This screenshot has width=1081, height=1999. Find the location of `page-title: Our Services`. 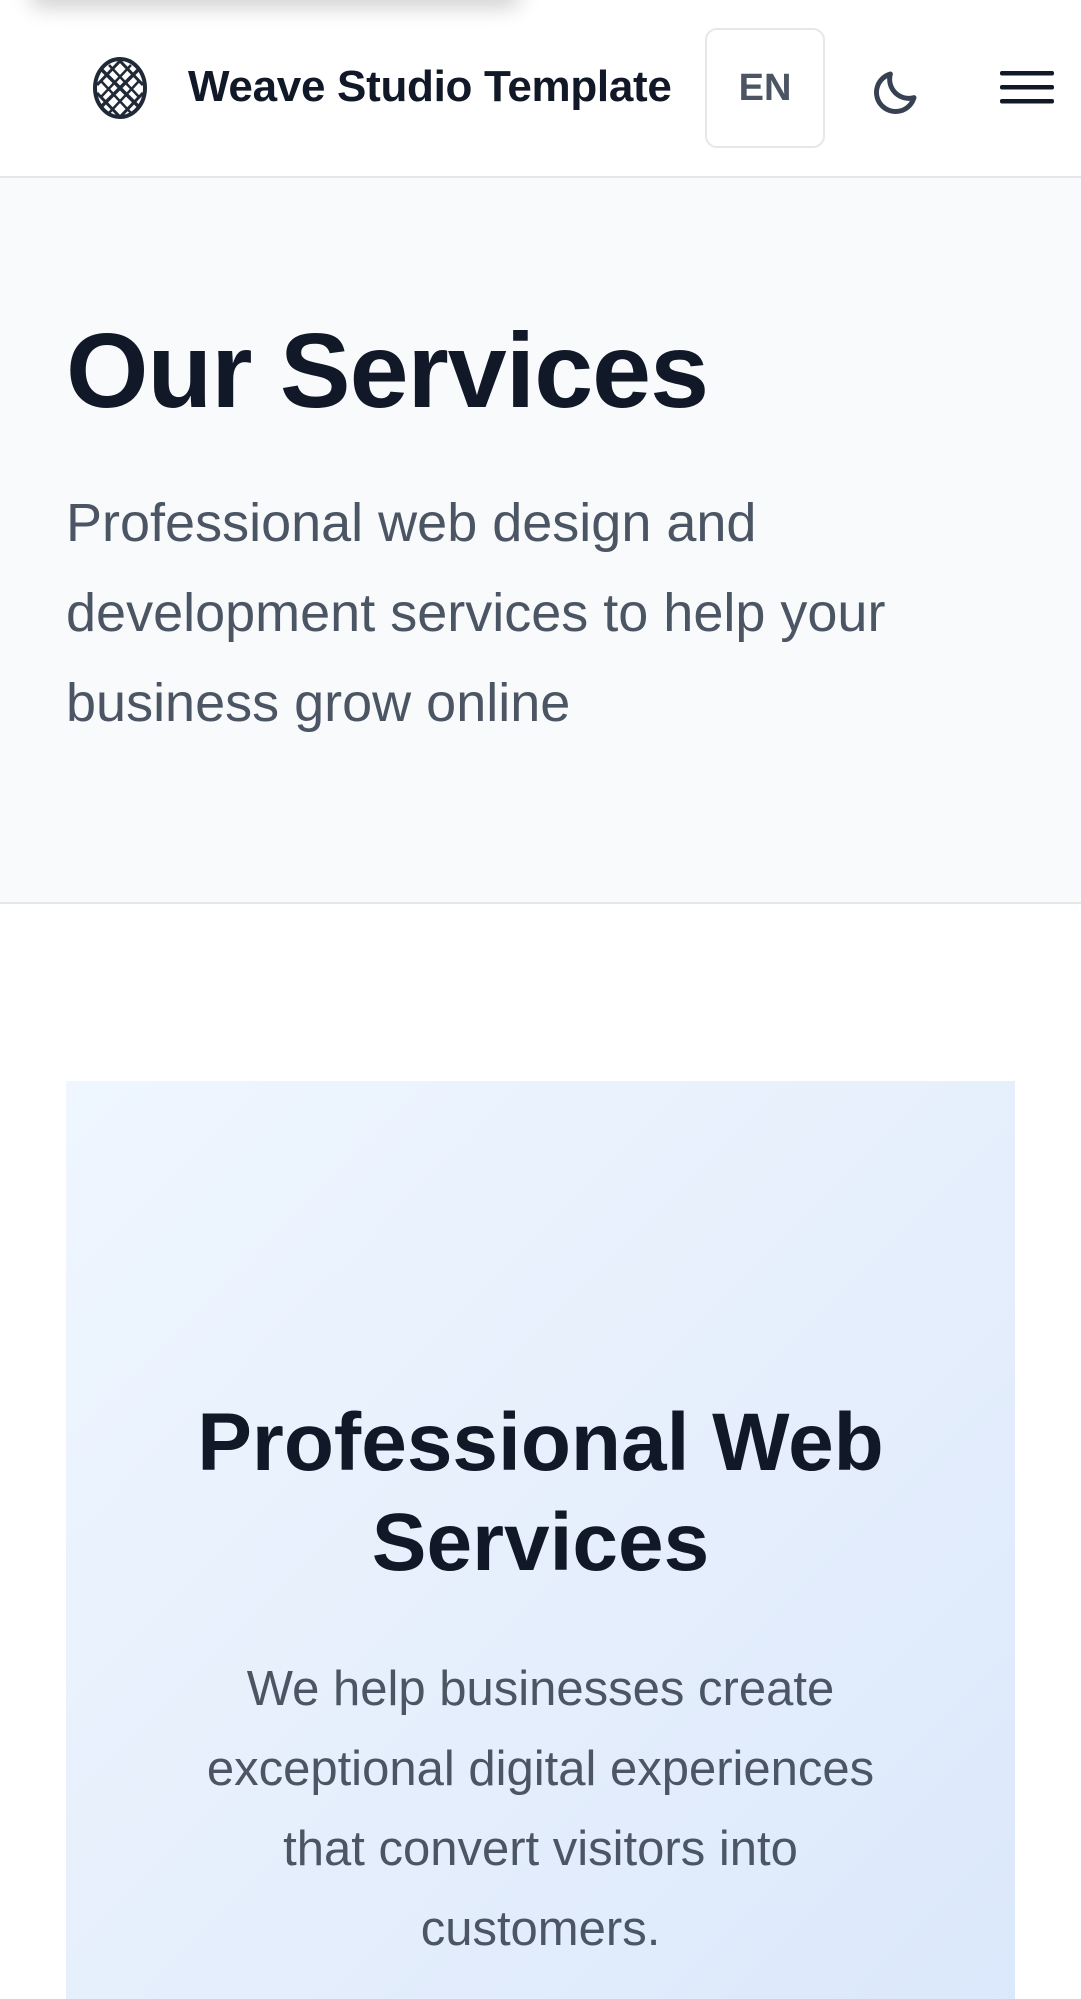

page-title: Our Services is located at coordinates (387, 371).